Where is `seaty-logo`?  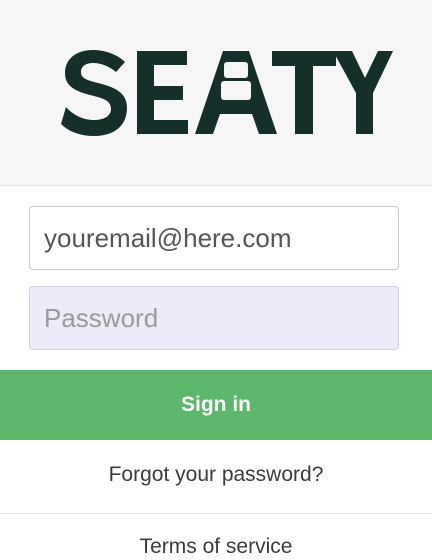
seaty-logo is located at coordinates (227, 93).